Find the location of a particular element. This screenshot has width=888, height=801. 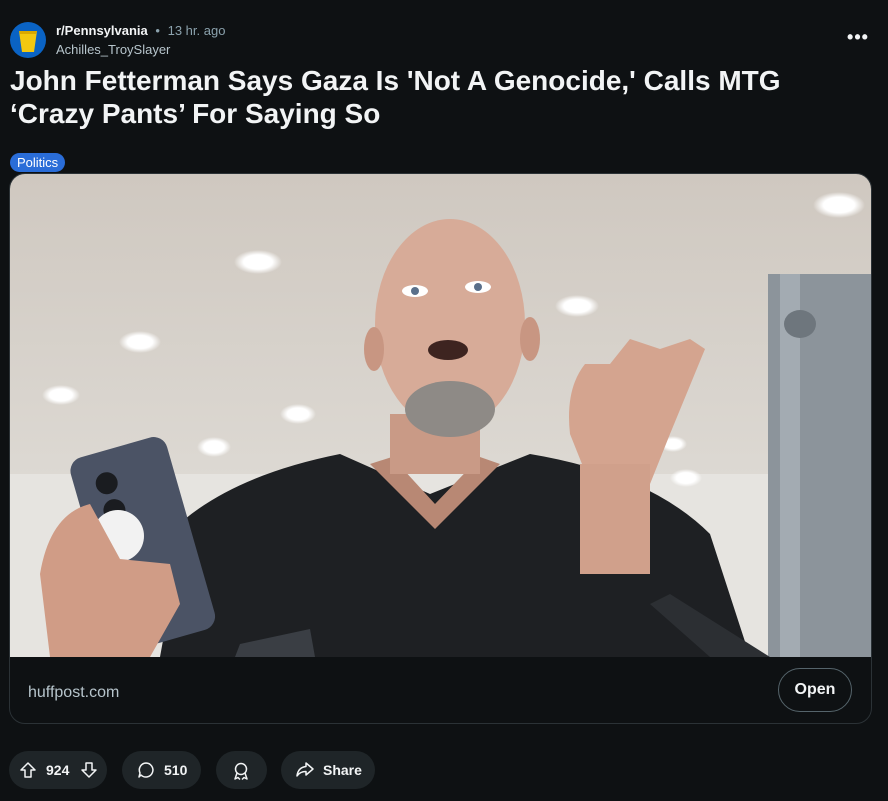

subreddit-name: r/Pennsylvania is located at coordinates (102, 30).